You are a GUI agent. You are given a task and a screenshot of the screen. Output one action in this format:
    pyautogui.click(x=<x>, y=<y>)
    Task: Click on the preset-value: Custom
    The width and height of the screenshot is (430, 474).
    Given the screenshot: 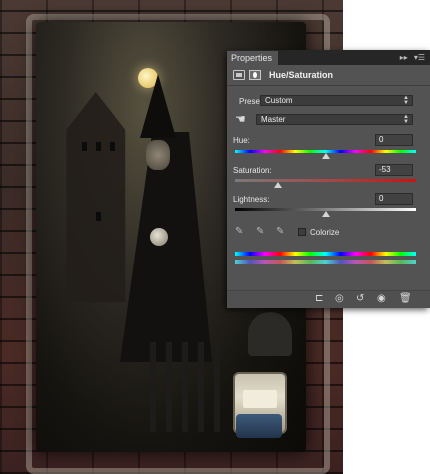 What is the action you would take?
    pyautogui.click(x=279, y=100)
    